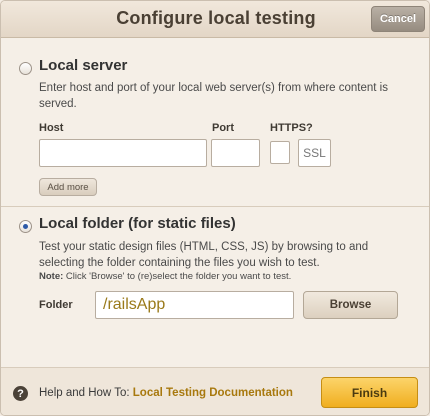  I want to click on https-checkbox, so click(280, 152).